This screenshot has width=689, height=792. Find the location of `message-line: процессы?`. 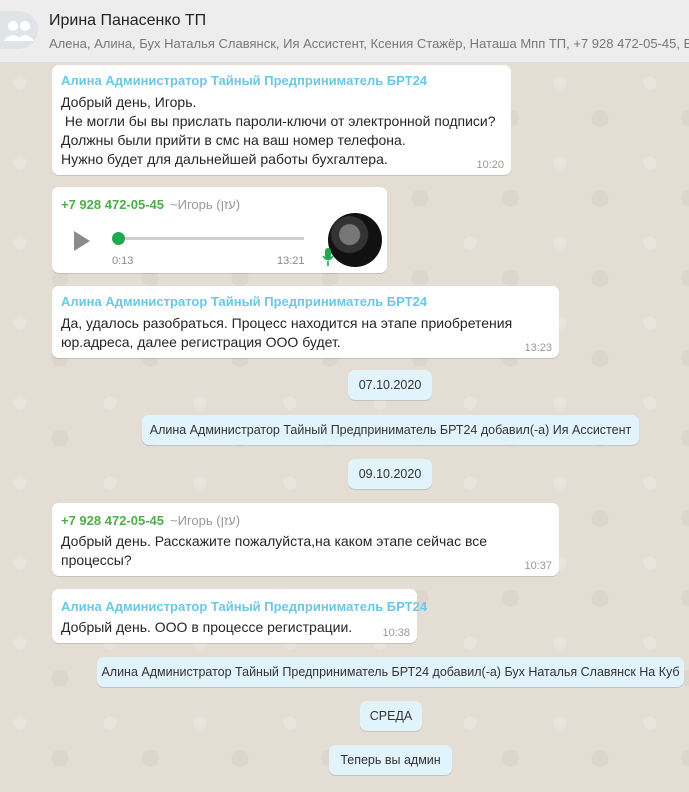

message-line: процессы? is located at coordinates (96, 560).